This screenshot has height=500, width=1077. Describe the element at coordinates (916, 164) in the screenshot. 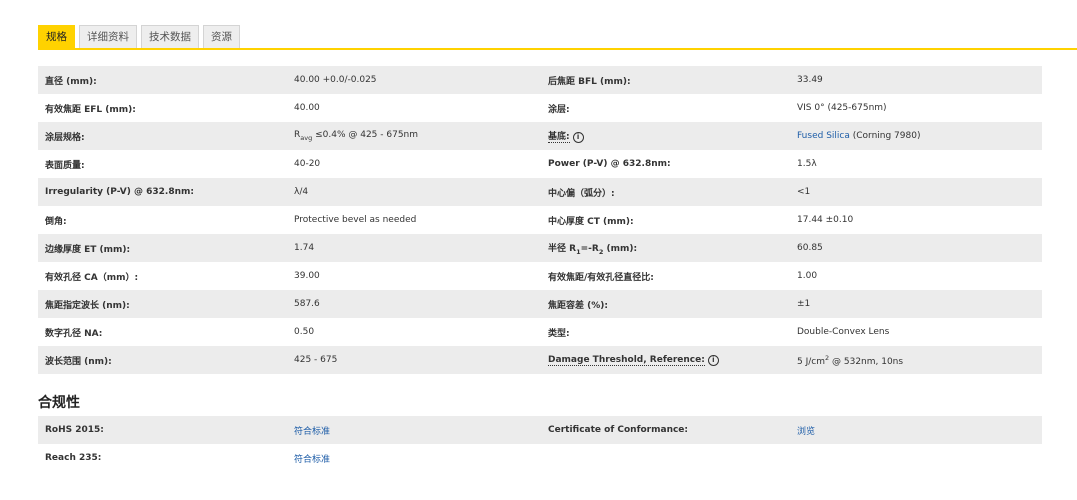

I see `spec-value: 1.5λ` at that location.